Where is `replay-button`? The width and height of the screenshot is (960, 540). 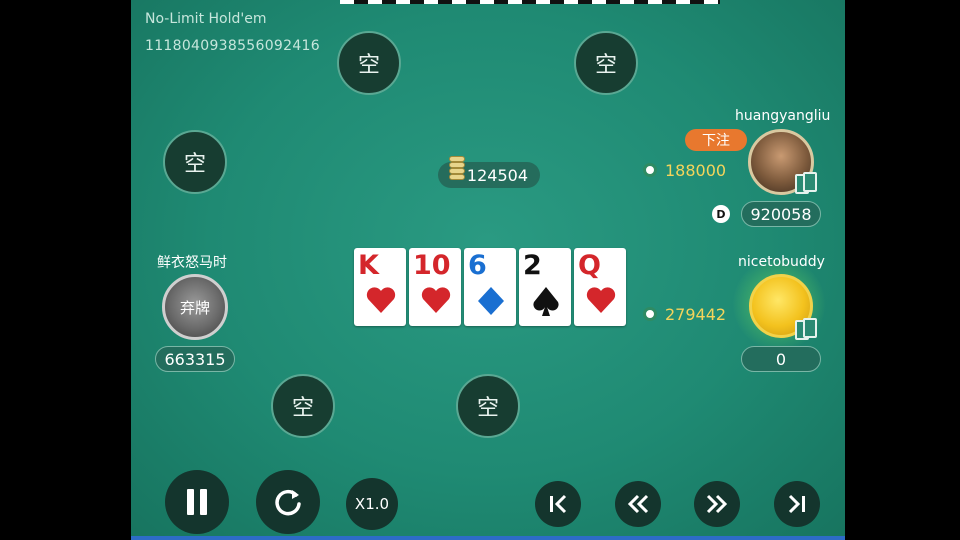 replay-button is located at coordinates (288, 502).